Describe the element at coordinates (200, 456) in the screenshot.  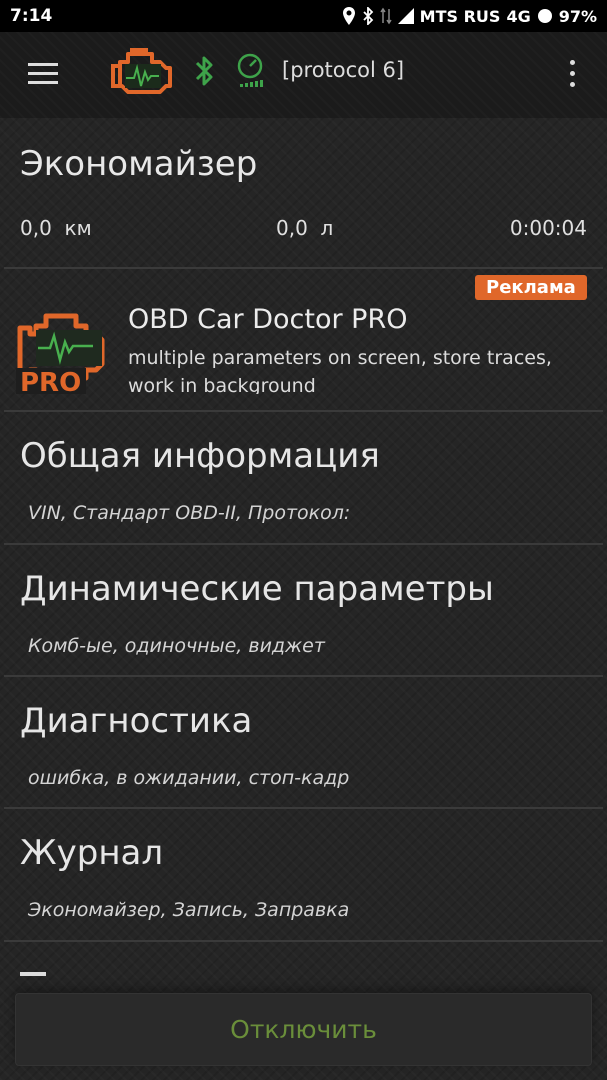
I see `section-title: Общая информация` at that location.